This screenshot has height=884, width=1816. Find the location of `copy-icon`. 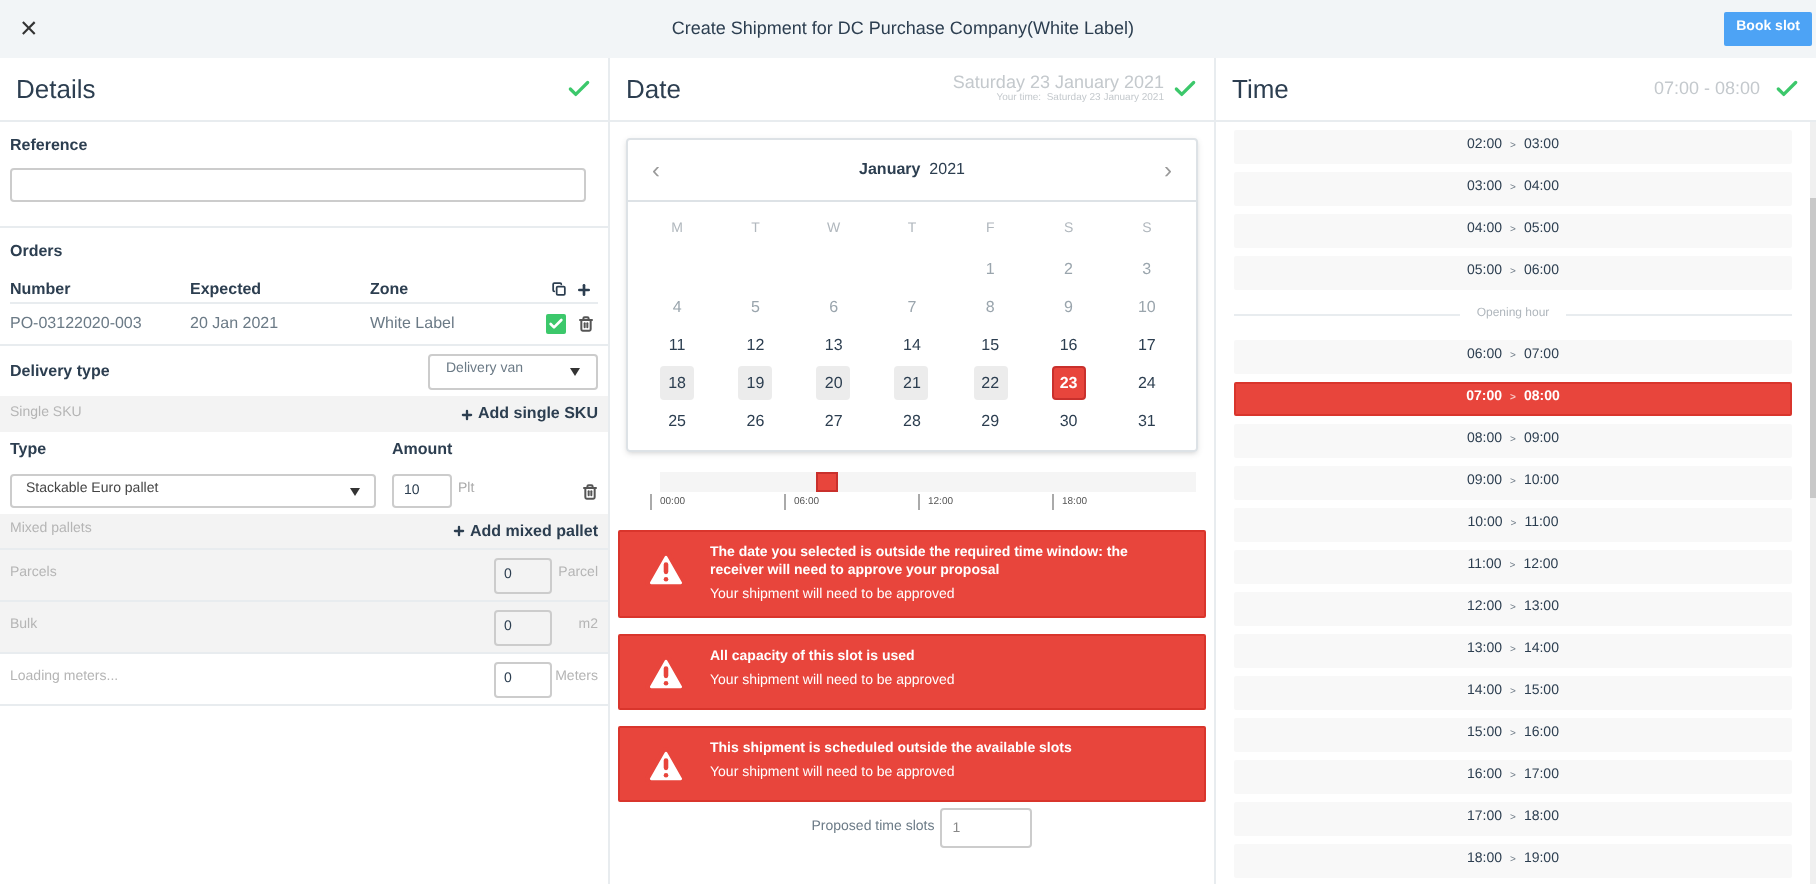

copy-icon is located at coordinates (559, 289).